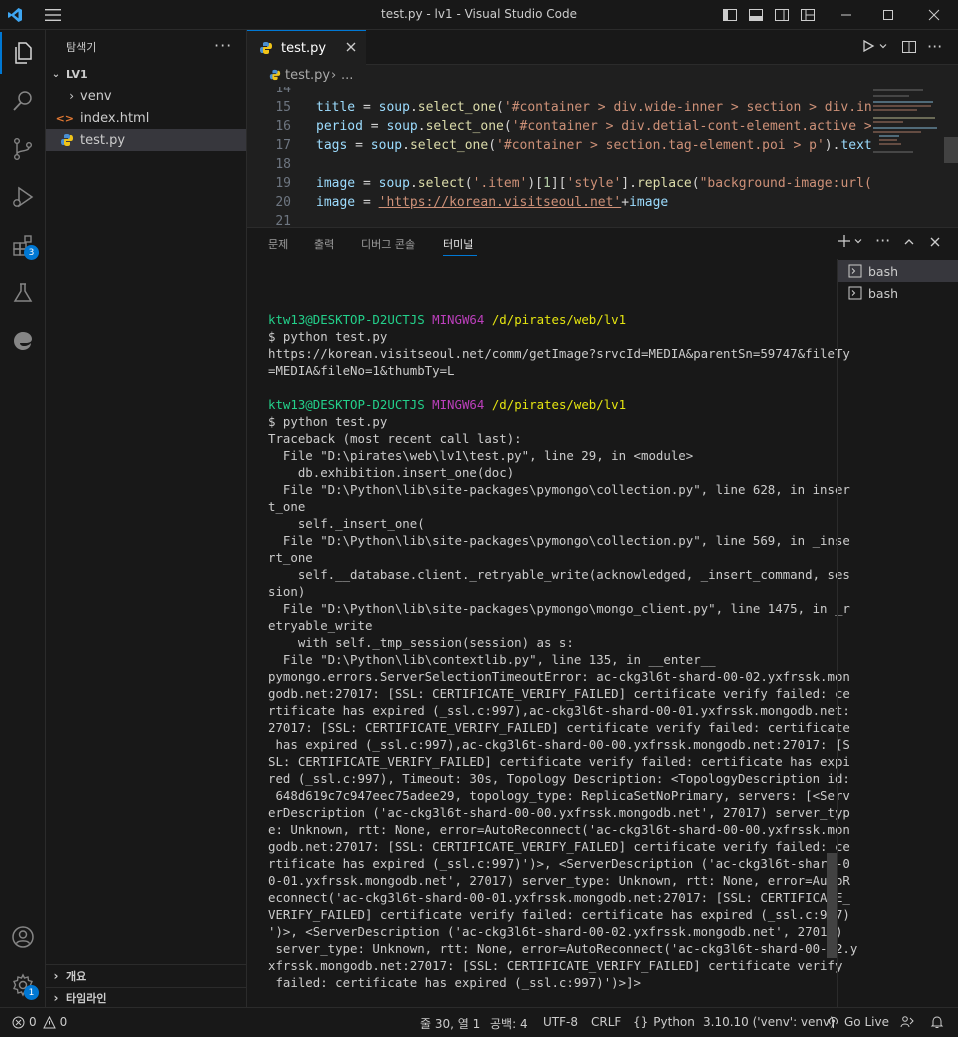 The width and height of the screenshot is (958, 1037). I want to click on minimap, so click(906, 157).